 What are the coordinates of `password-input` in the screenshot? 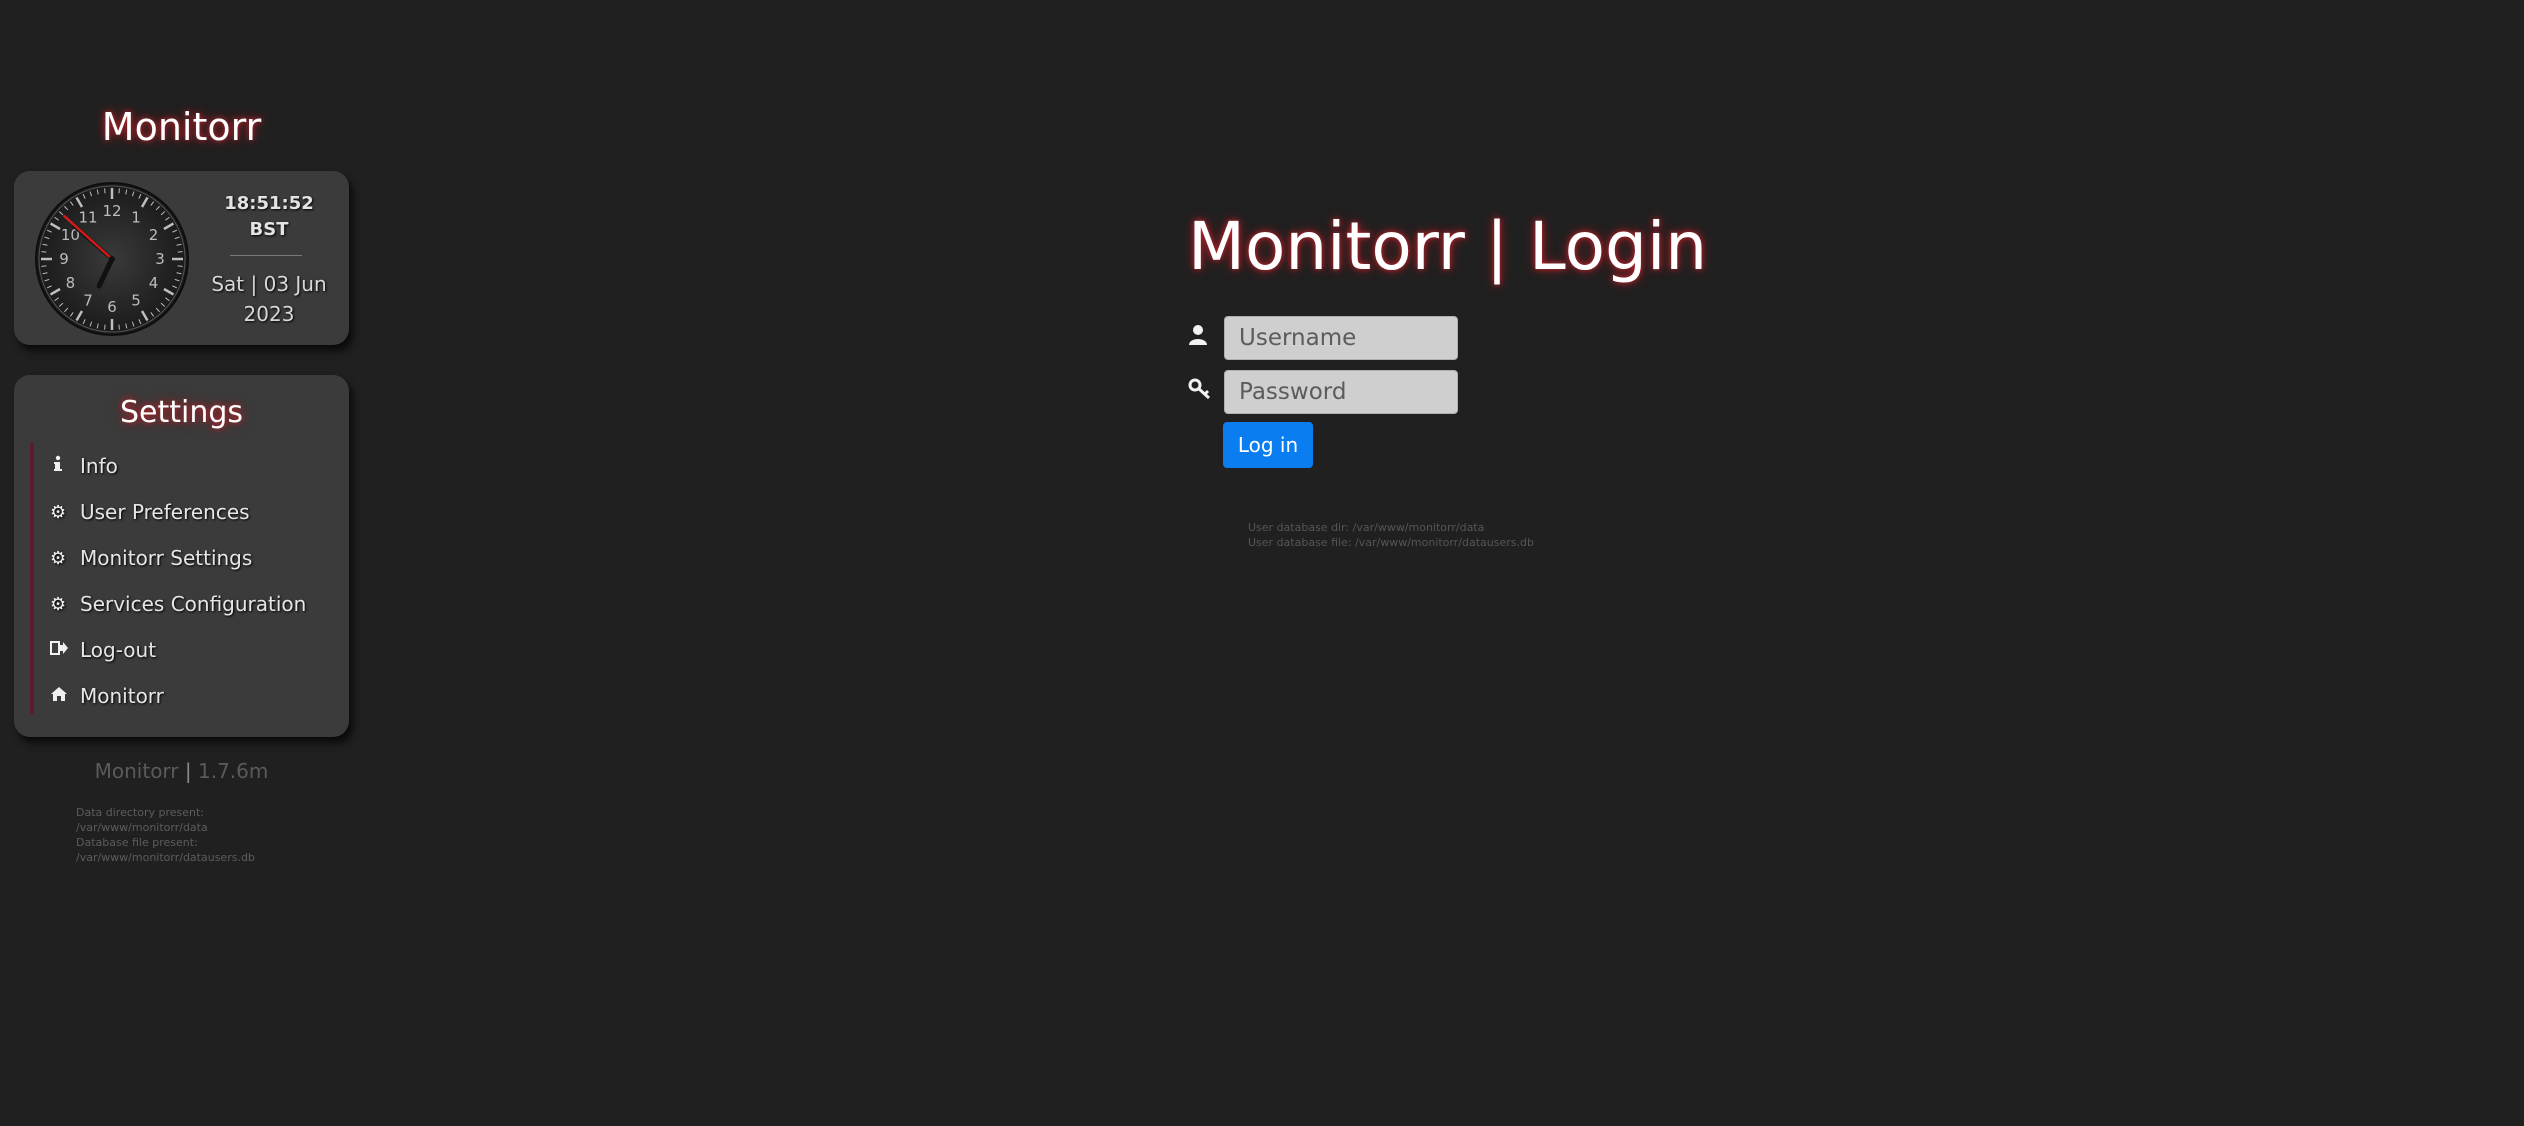 It's located at (1341, 392).